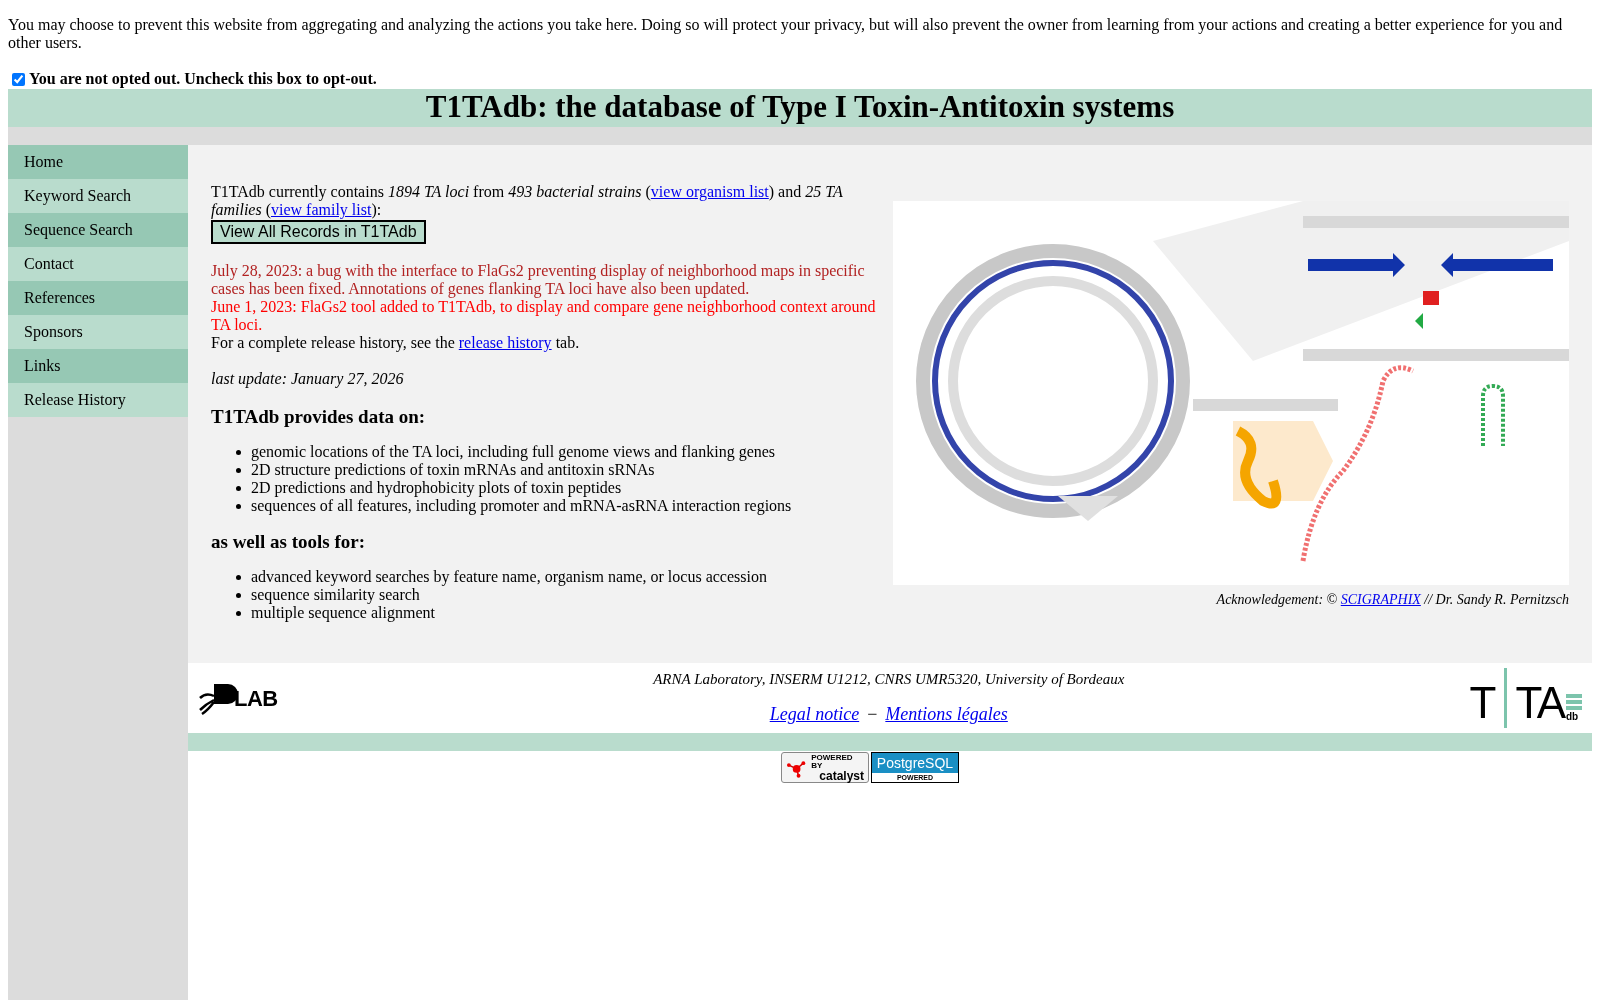 This screenshot has width=1600, height=1000. I want to click on release-history-link: release history, so click(505, 342).